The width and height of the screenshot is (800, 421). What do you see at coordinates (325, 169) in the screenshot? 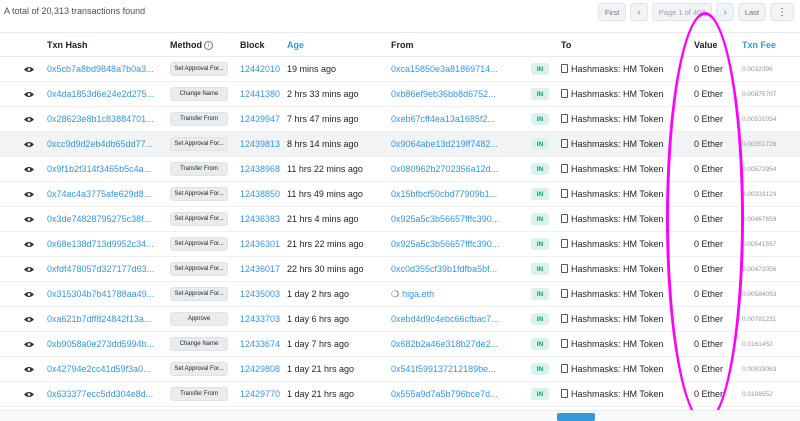
I see `age-text: 11 hrs 22 mins ago` at bounding box center [325, 169].